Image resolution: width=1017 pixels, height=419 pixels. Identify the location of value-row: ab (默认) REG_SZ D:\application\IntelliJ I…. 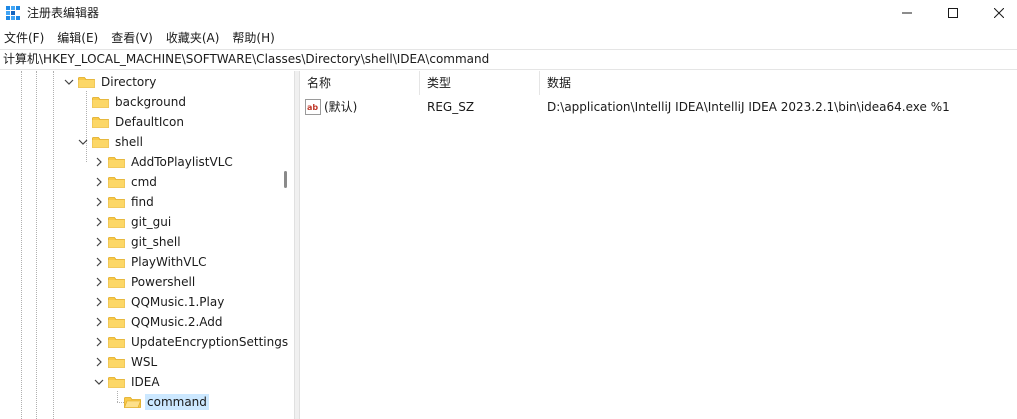
(658, 107).